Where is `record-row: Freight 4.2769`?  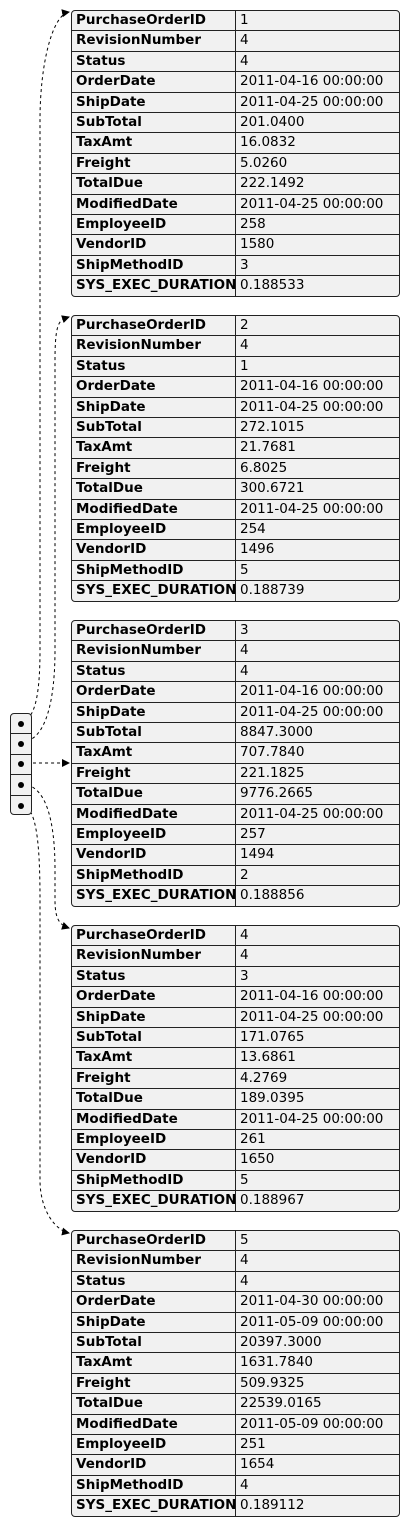 record-row: Freight 4.2769 is located at coordinates (235, 1079).